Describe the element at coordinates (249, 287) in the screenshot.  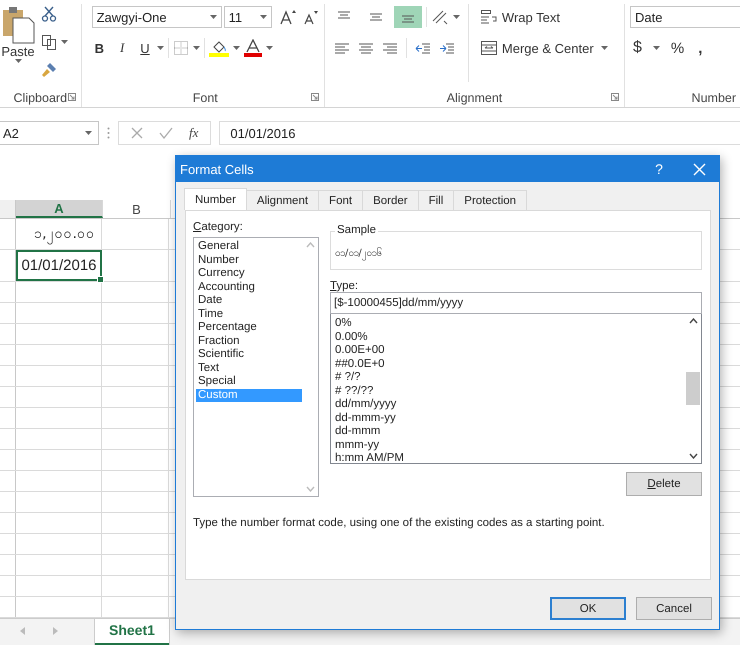
I see `list-item: Accounting` at that location.